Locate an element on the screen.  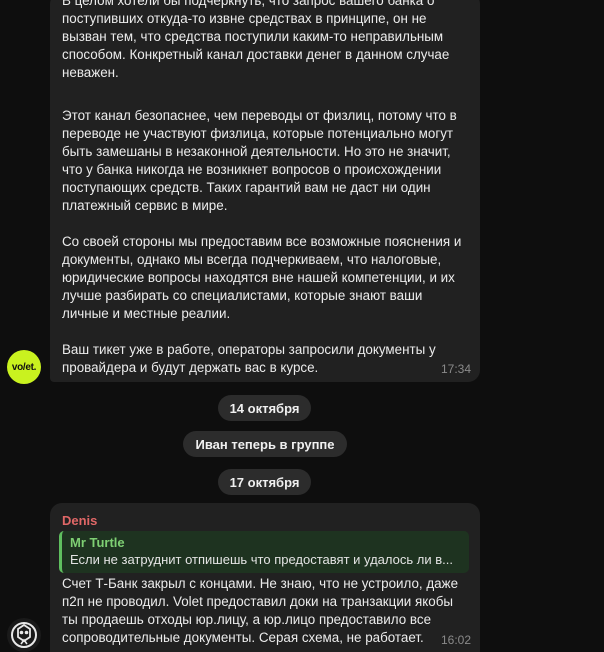
reply-author: Mr Turtle is located at coordinates (97, 542).